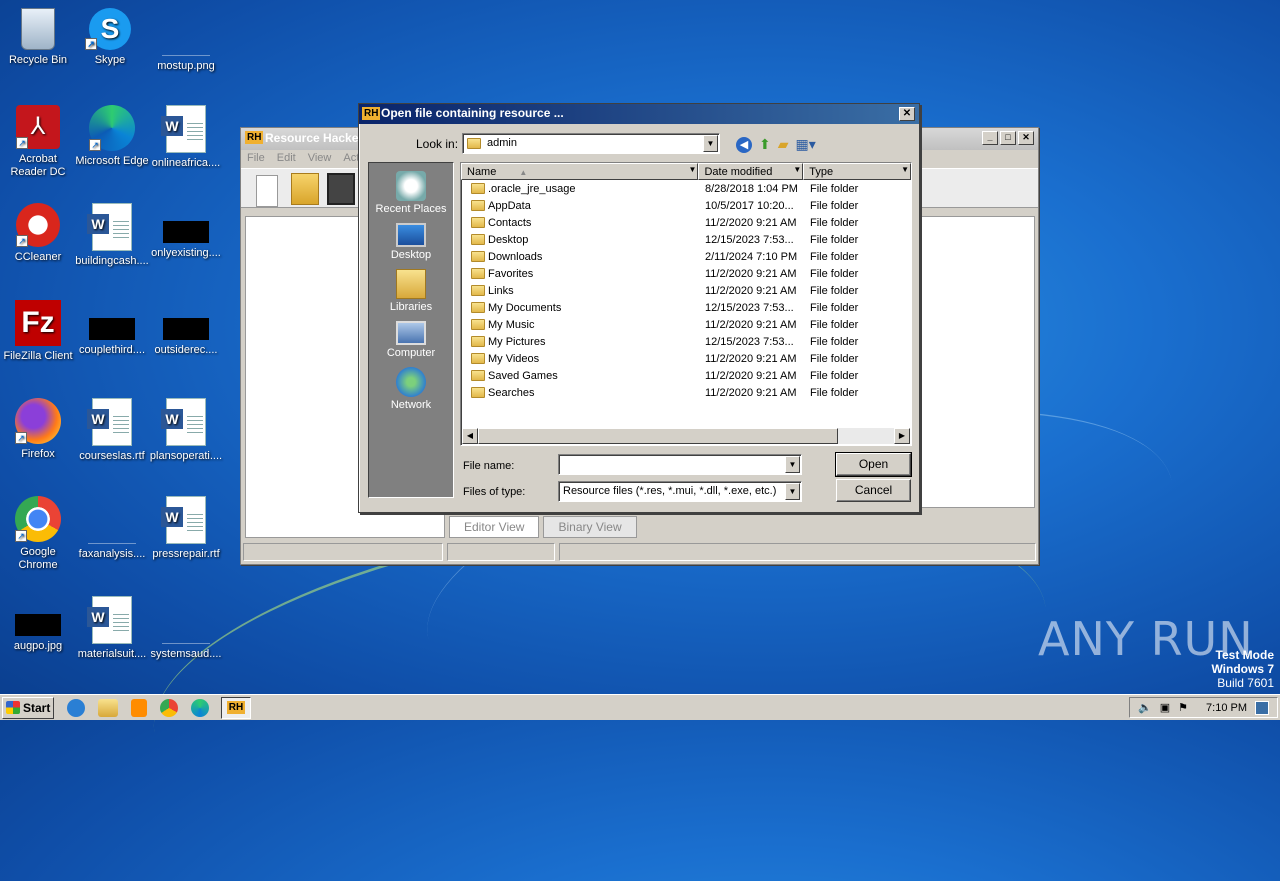  What do you see at coordinates (470, 436) in the screenshot?
I see `scroll-left-icon: ◀` at bounding box center [470, 436].